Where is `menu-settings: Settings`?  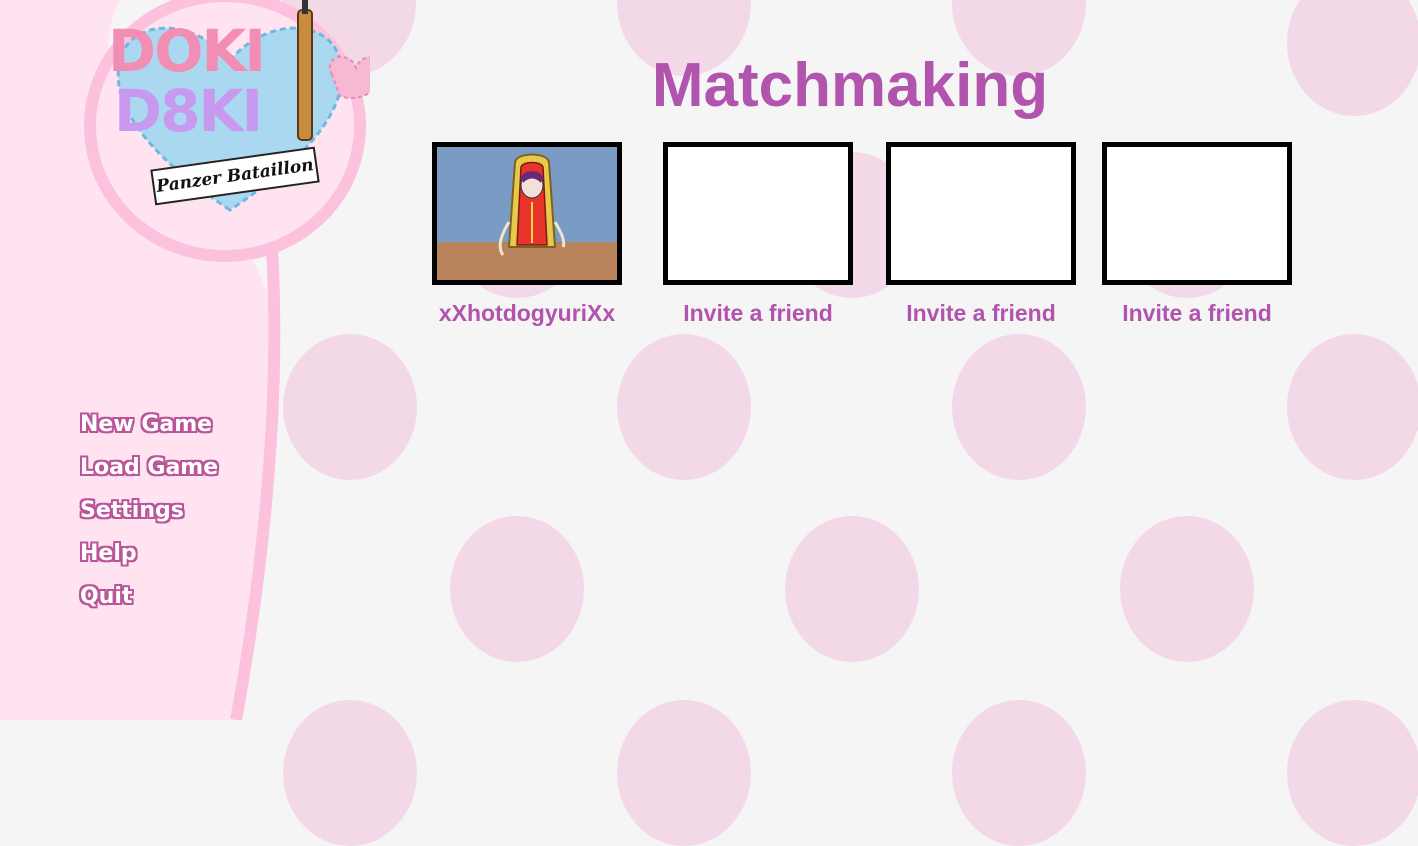
menu-settings: Settings is located at coordinates (149, 515).